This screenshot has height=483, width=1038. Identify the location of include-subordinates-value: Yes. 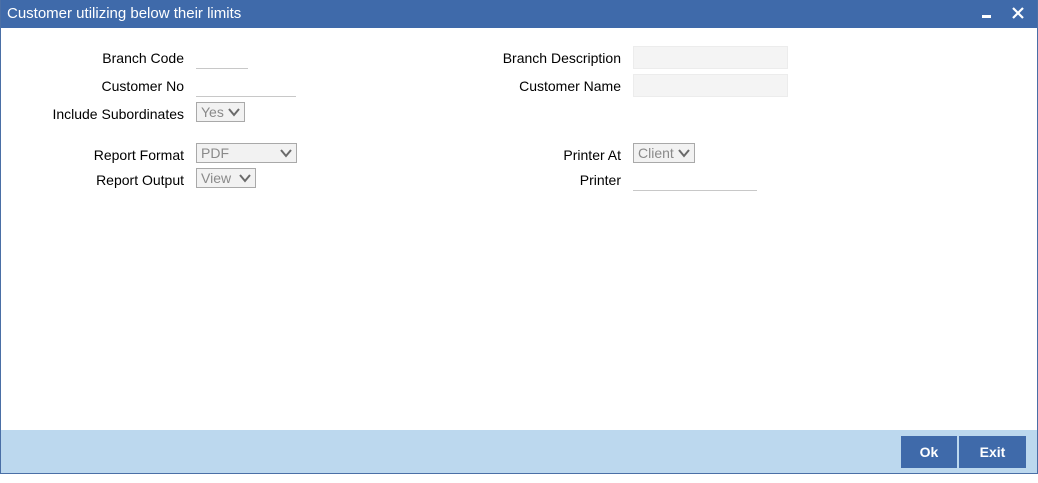
(212, 112).